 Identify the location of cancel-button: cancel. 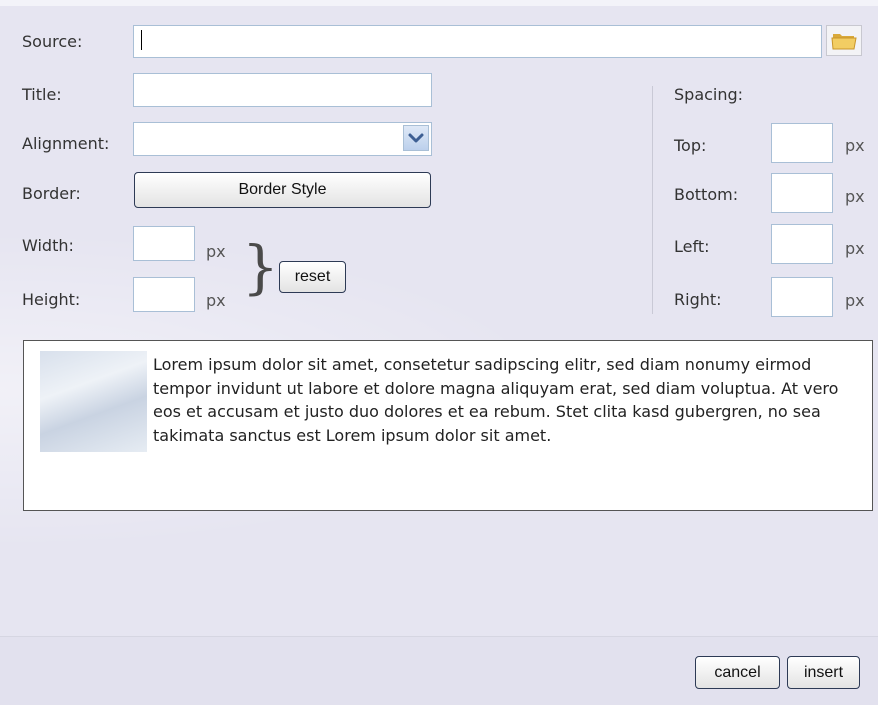
(737, 672).